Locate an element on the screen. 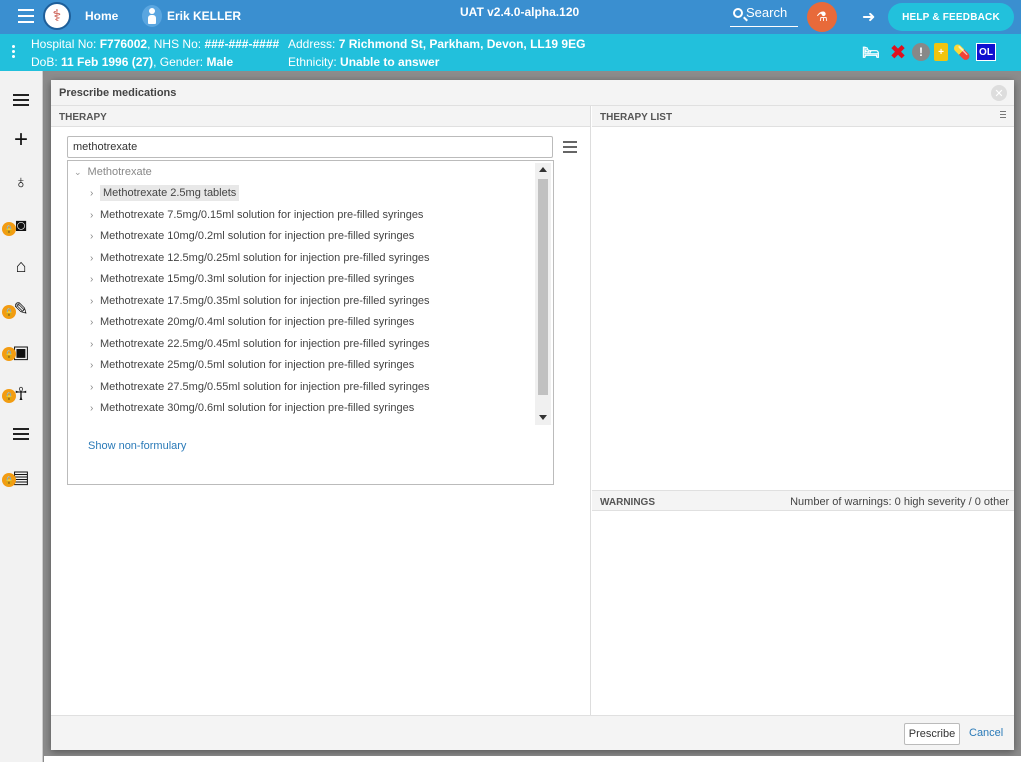  help-feedback-button: HELP & FEEDBACK is located at coordinates (951, 17).